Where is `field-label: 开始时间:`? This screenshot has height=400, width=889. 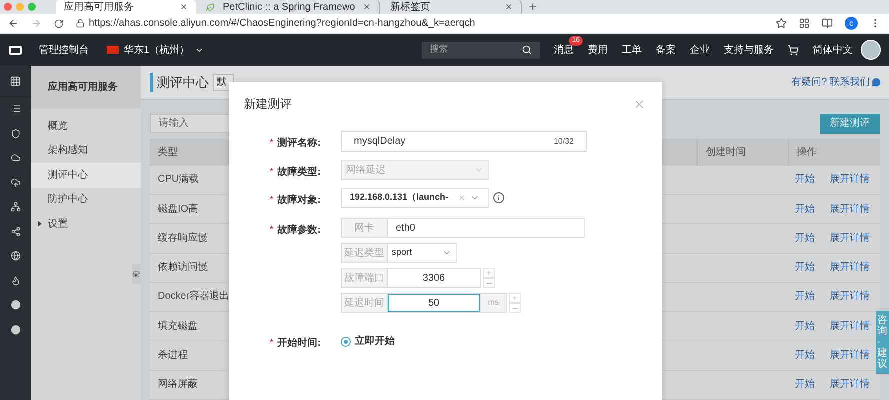
field-label: 开始时间: is located at coordinates (299, 343).